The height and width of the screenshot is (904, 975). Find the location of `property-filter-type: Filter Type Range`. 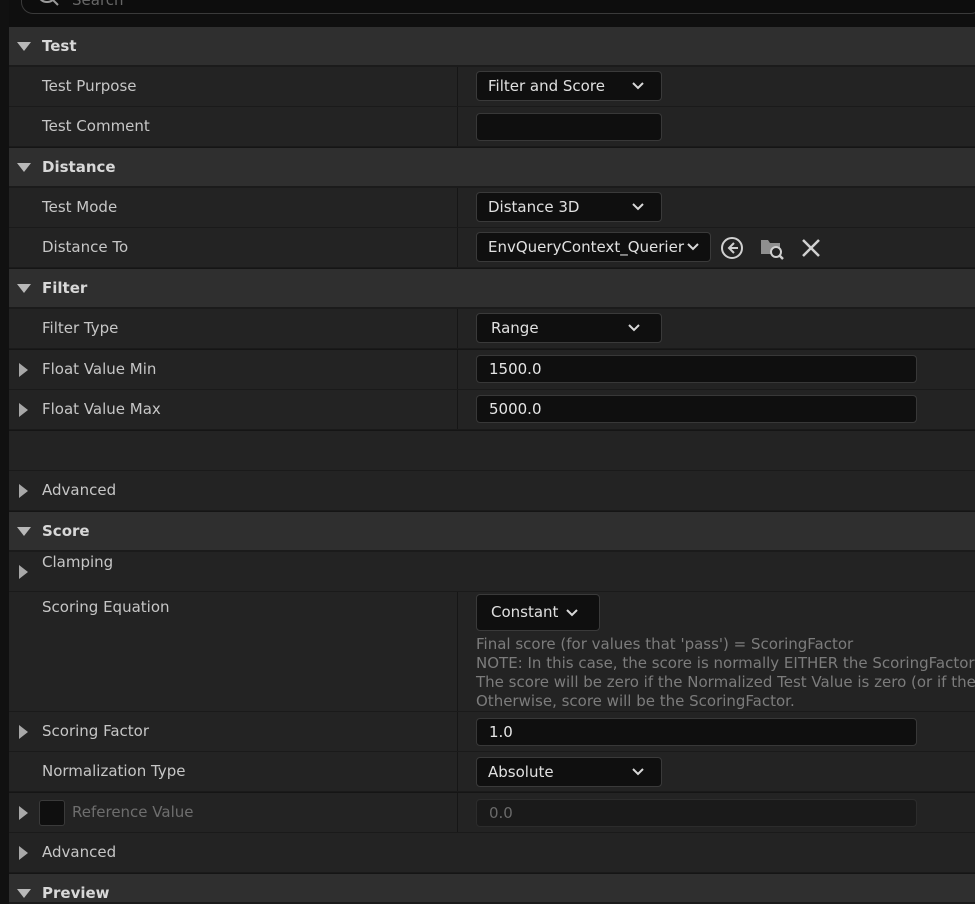

property-filter-type: Filter Type Range is located at coordinates (492, 329).